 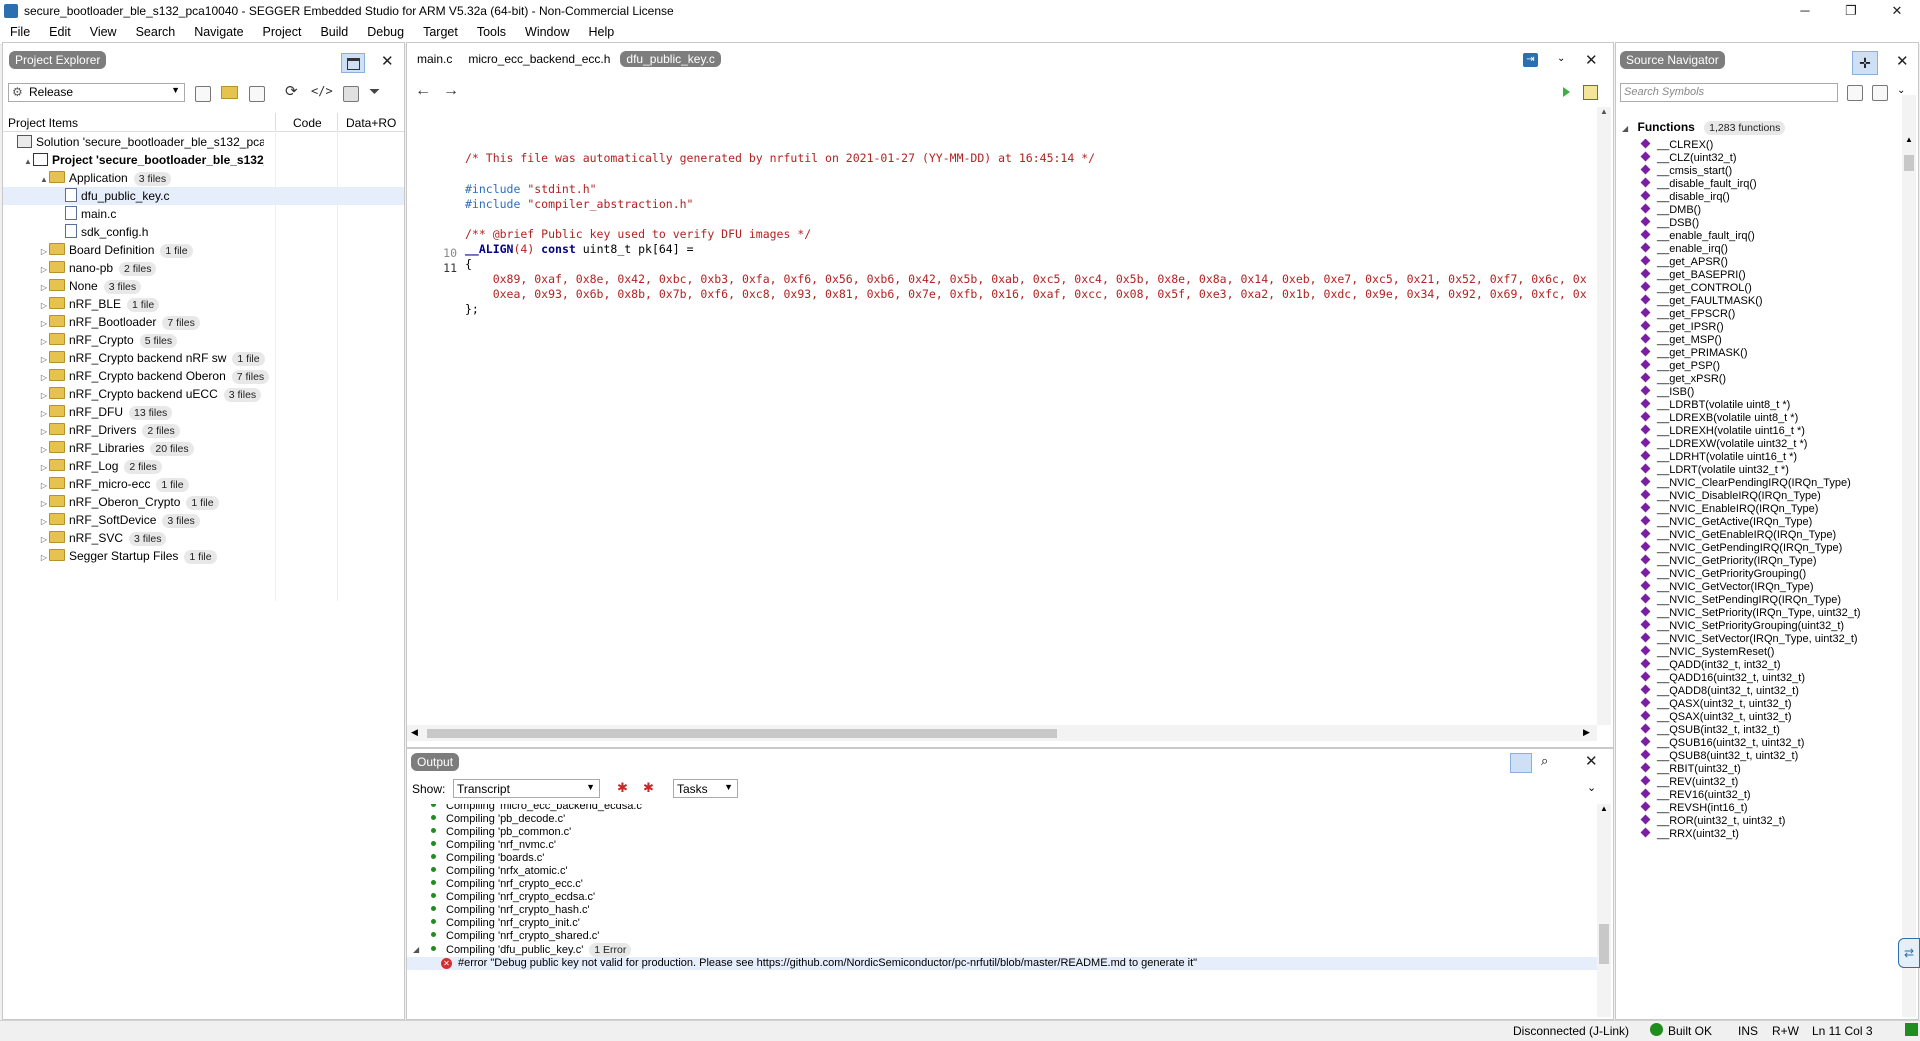 What do you see at coordinates (1530, 60) in the screenshot?
I see `split-icon: ⇥` at bounding box center [1530, 60].